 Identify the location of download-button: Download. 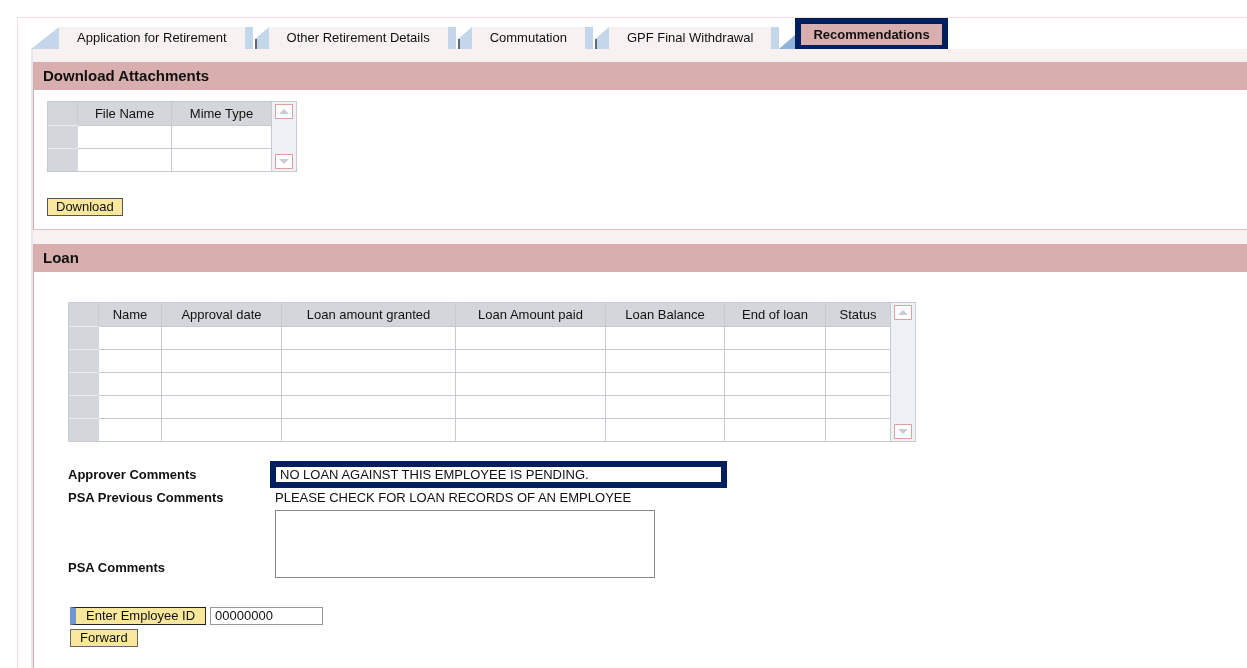
(85, 207).